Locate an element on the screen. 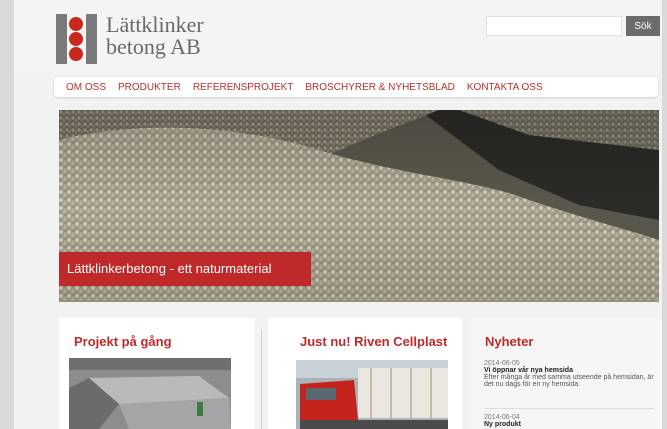  news-headline: Ny produkt is located at coordinates (569, 424).